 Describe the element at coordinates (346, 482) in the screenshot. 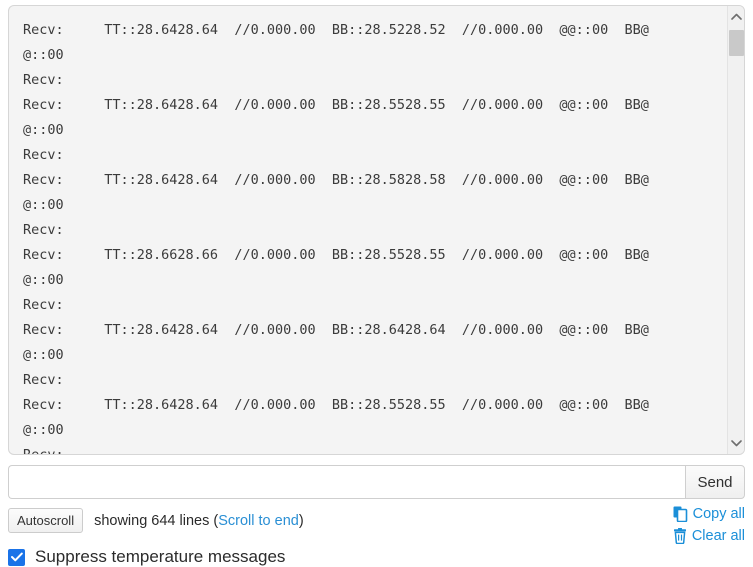

I see `send-input` at that location.